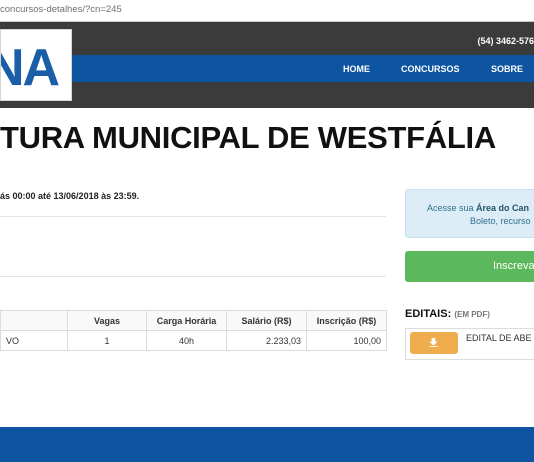 Image resolution: width=534 pixels, height=462 pixels. Describe the element at coordinates (267, 95) in the screenshot. I see `header-band` at that location.